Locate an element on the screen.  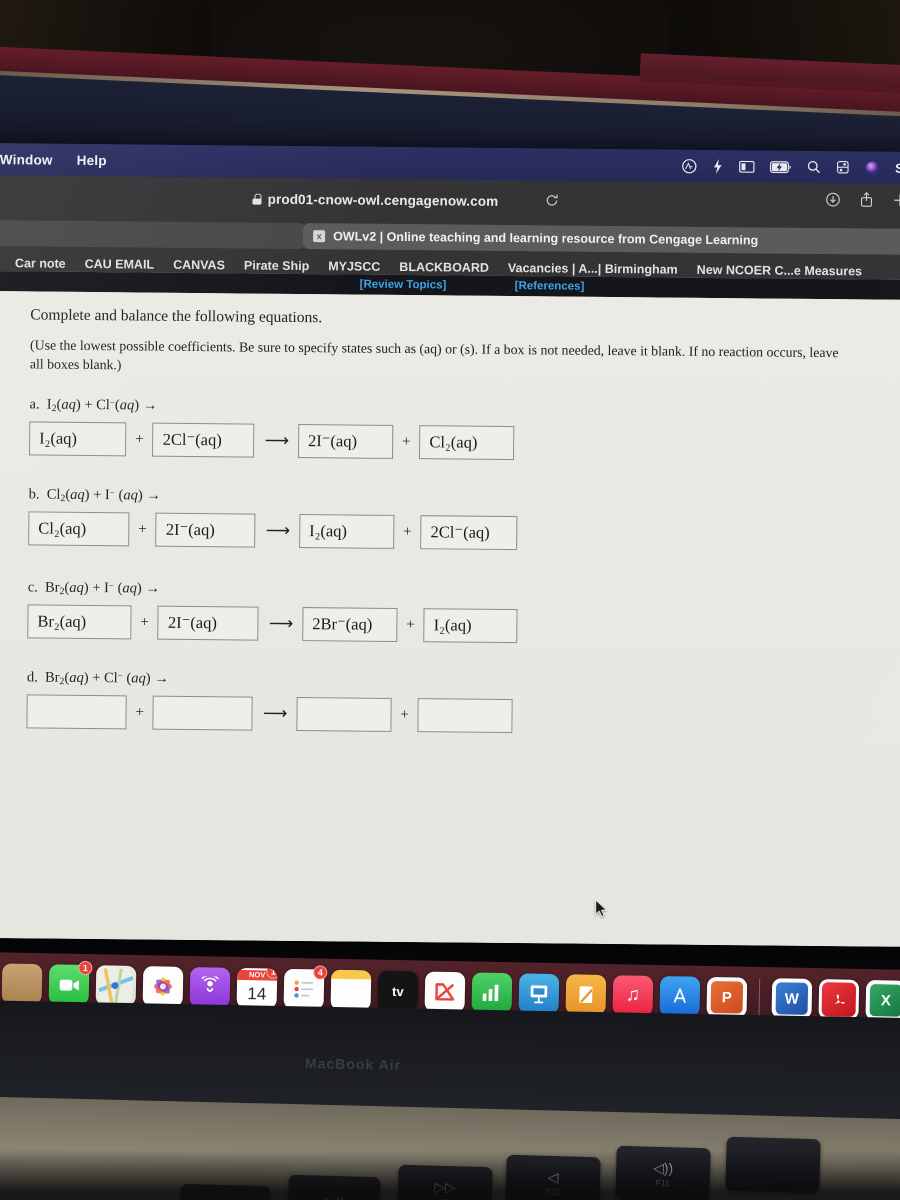
word-icon: W is located at coordinates (792, 998).